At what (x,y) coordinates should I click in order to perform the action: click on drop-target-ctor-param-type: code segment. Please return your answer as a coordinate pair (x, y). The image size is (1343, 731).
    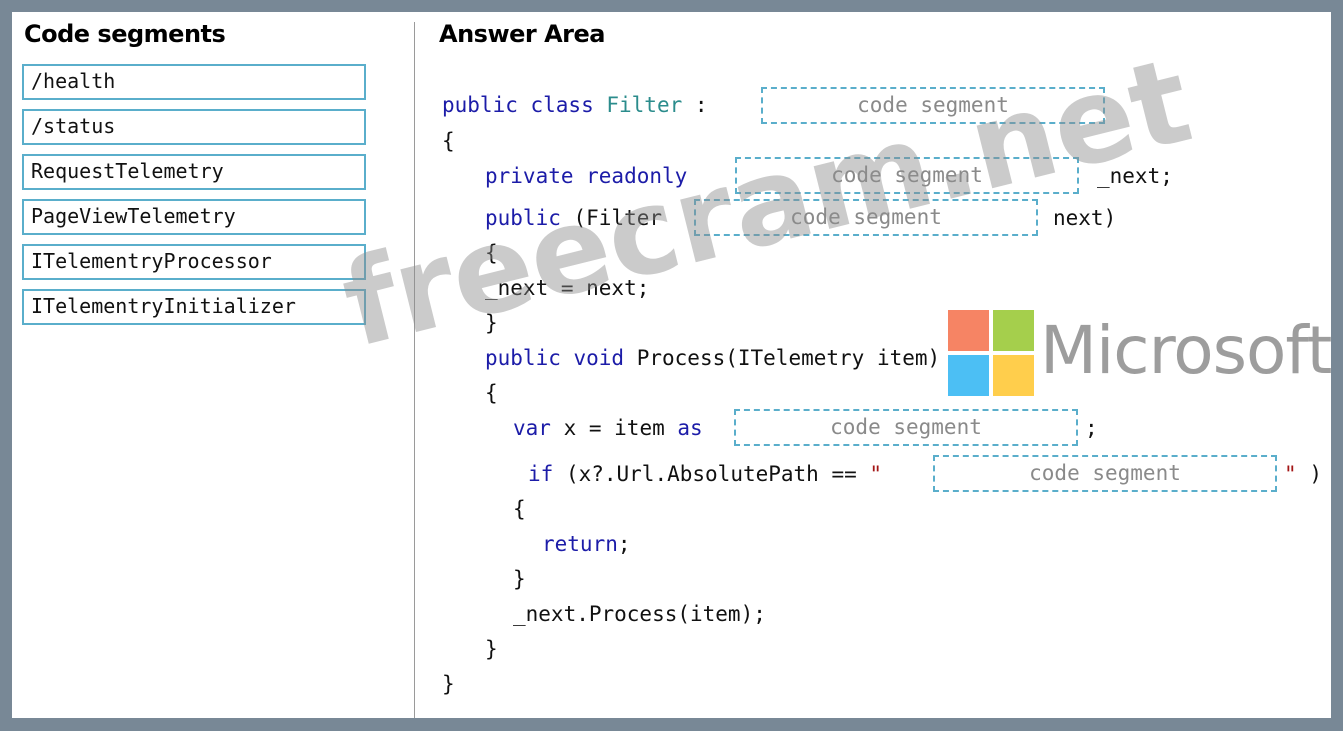
    Looking at the image, I should click on (866, 217).